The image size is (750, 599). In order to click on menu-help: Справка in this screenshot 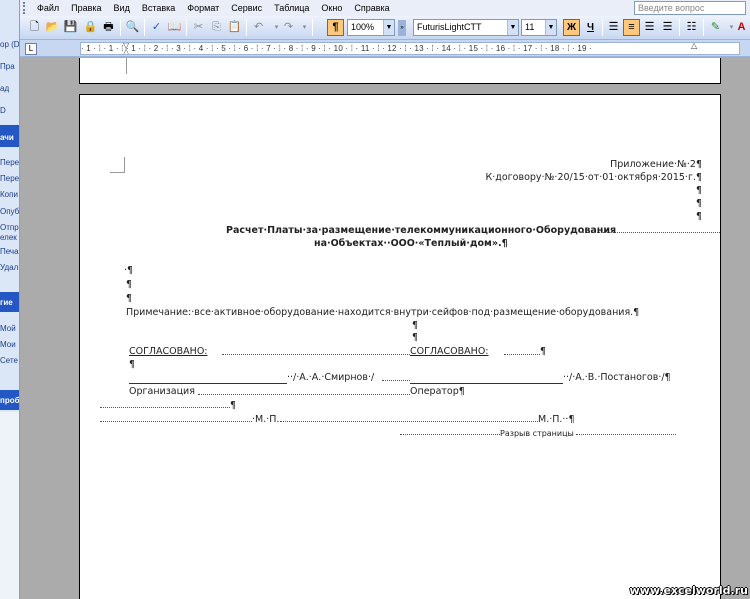, I will do `click(371, 8)`.